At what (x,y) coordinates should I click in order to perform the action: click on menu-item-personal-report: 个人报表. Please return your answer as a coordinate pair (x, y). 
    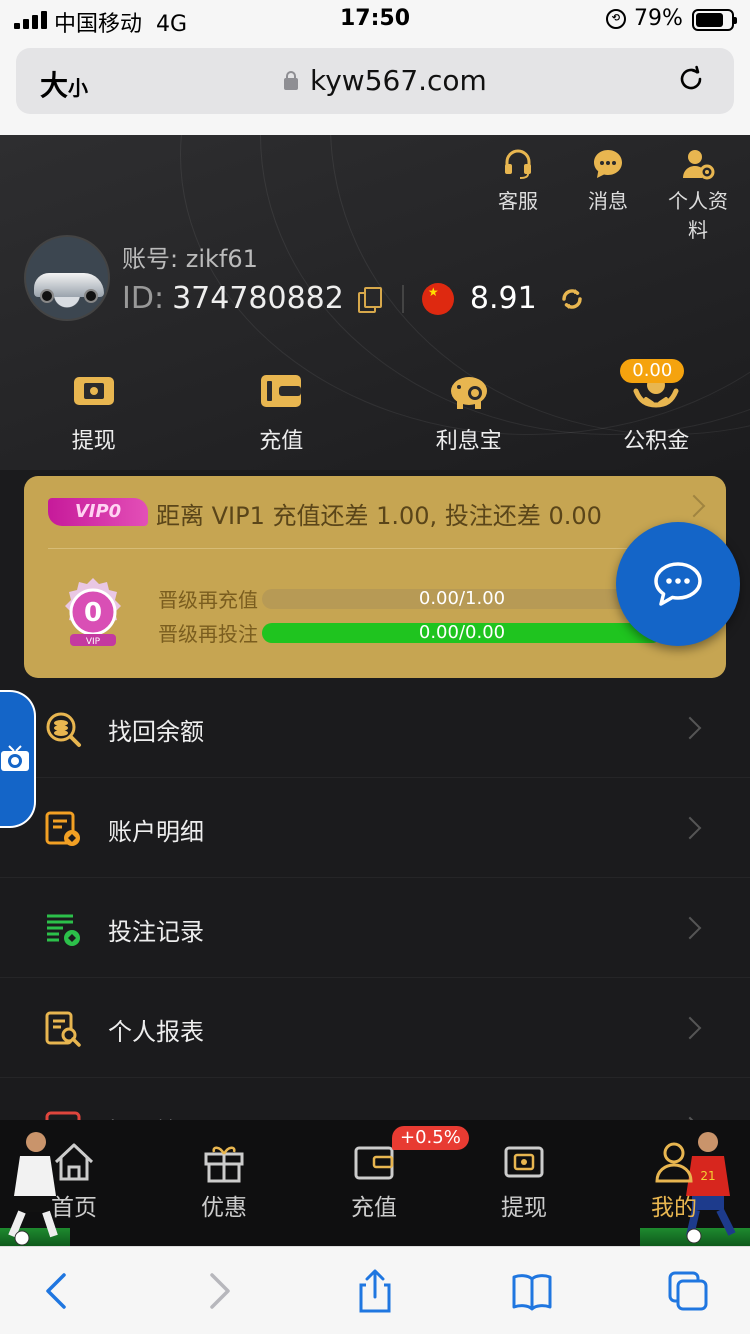
    Looking at the image, I should click on (375, 1028).